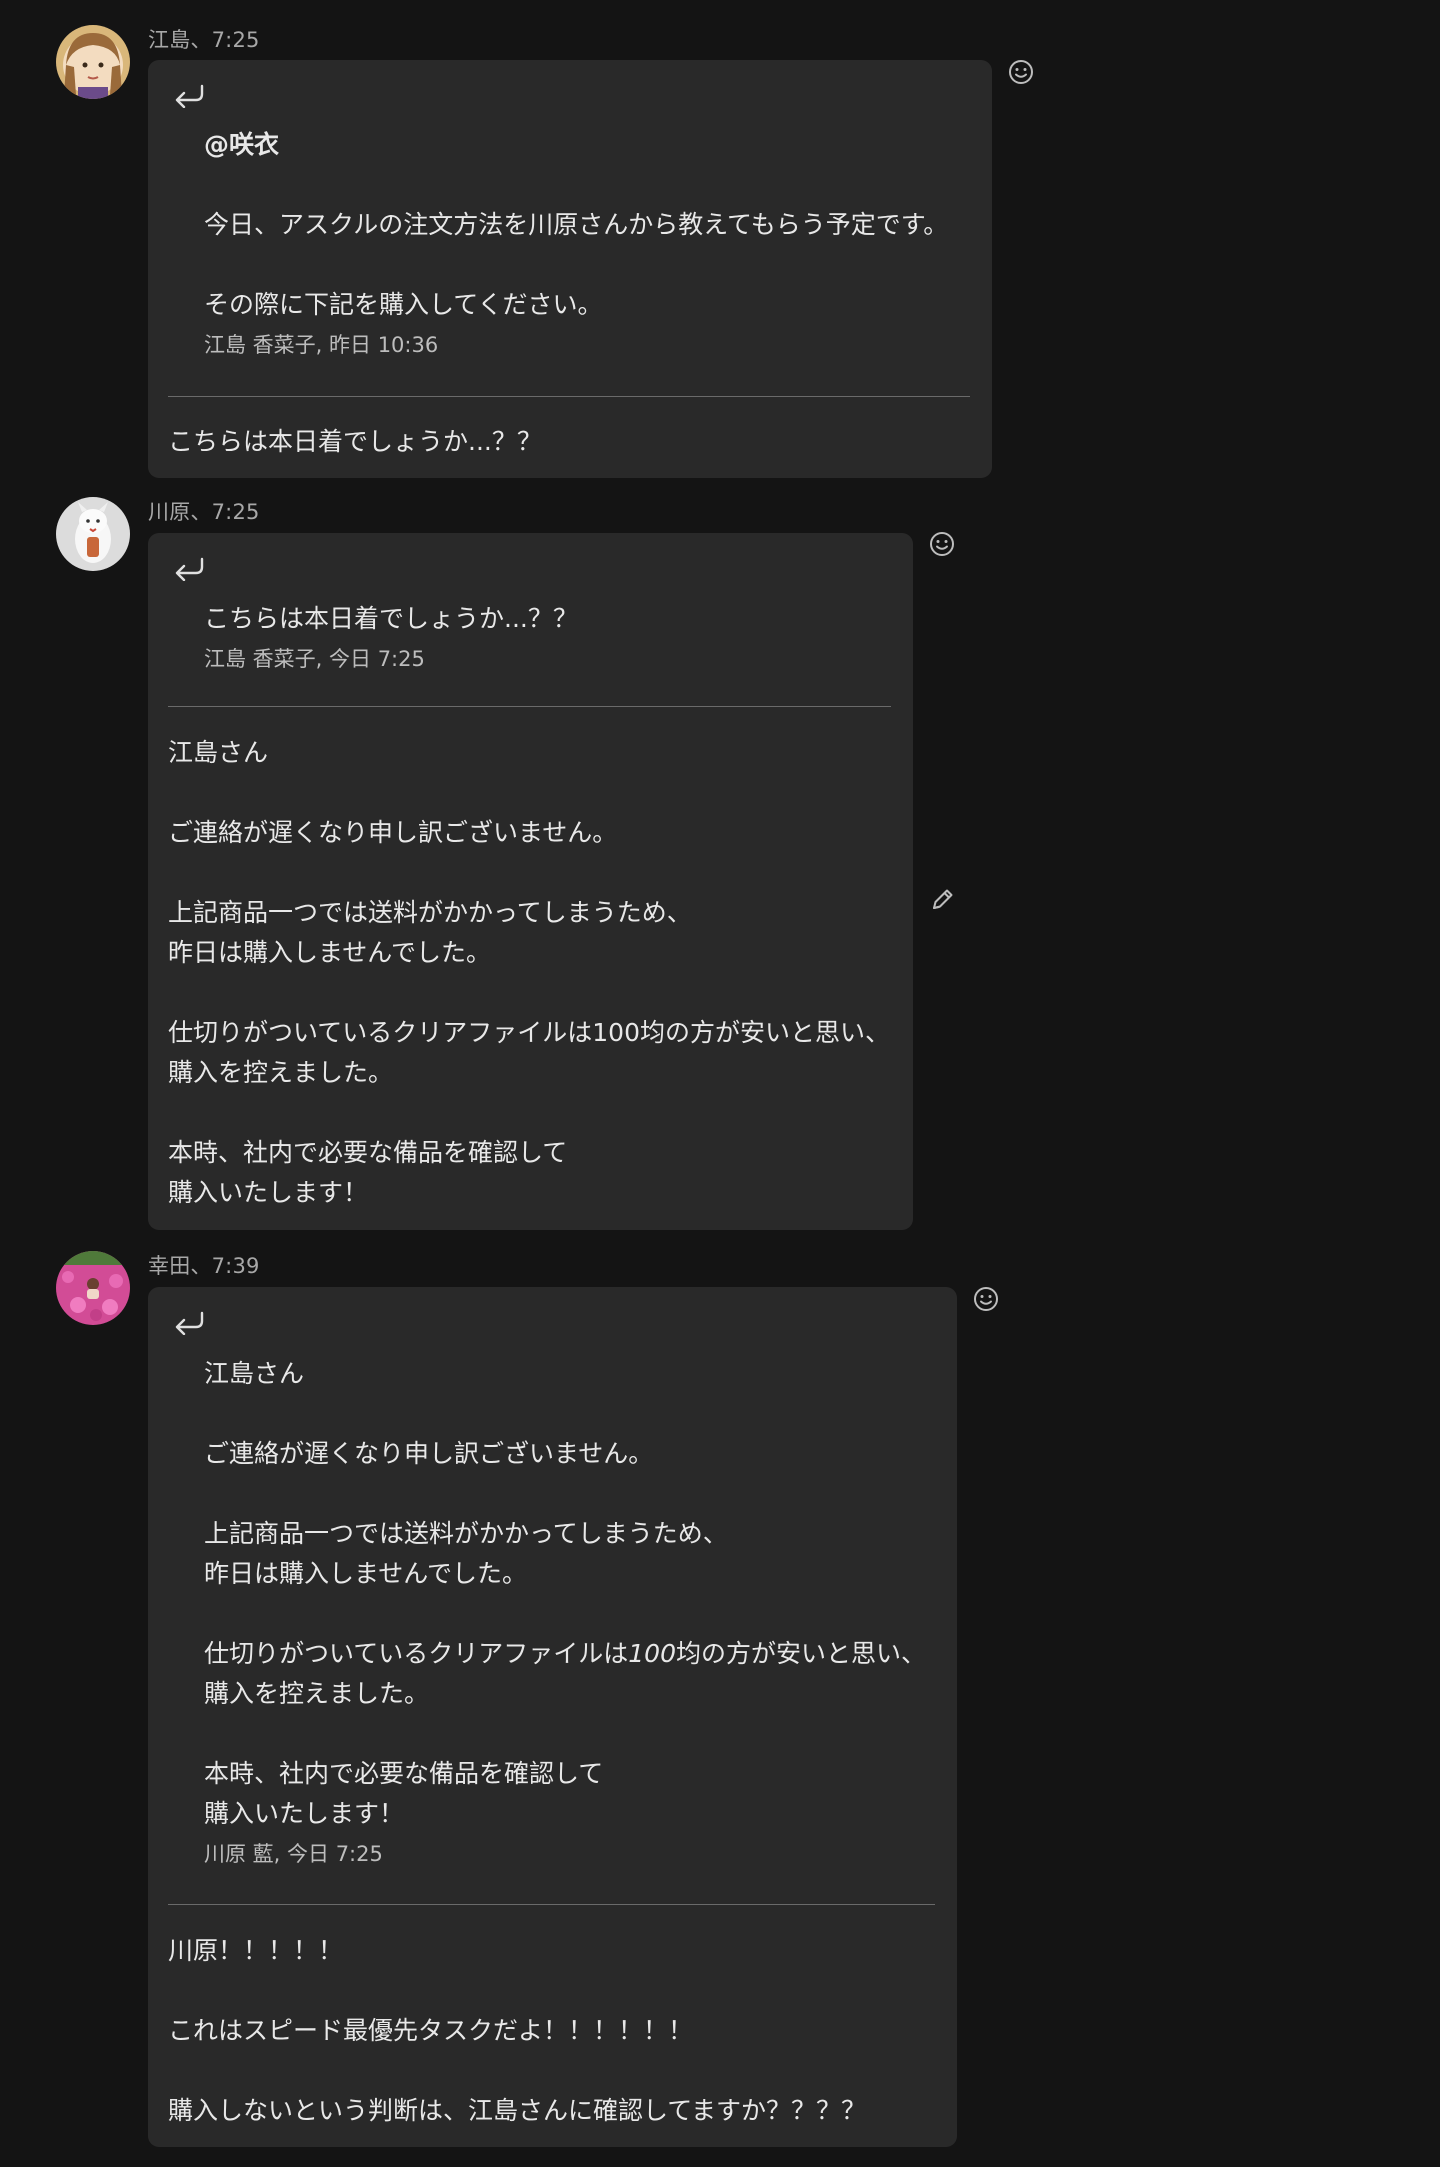  Describe the element at coordinates (93, 534) in the screenshot. I see `avatar-kawahara` at that location.